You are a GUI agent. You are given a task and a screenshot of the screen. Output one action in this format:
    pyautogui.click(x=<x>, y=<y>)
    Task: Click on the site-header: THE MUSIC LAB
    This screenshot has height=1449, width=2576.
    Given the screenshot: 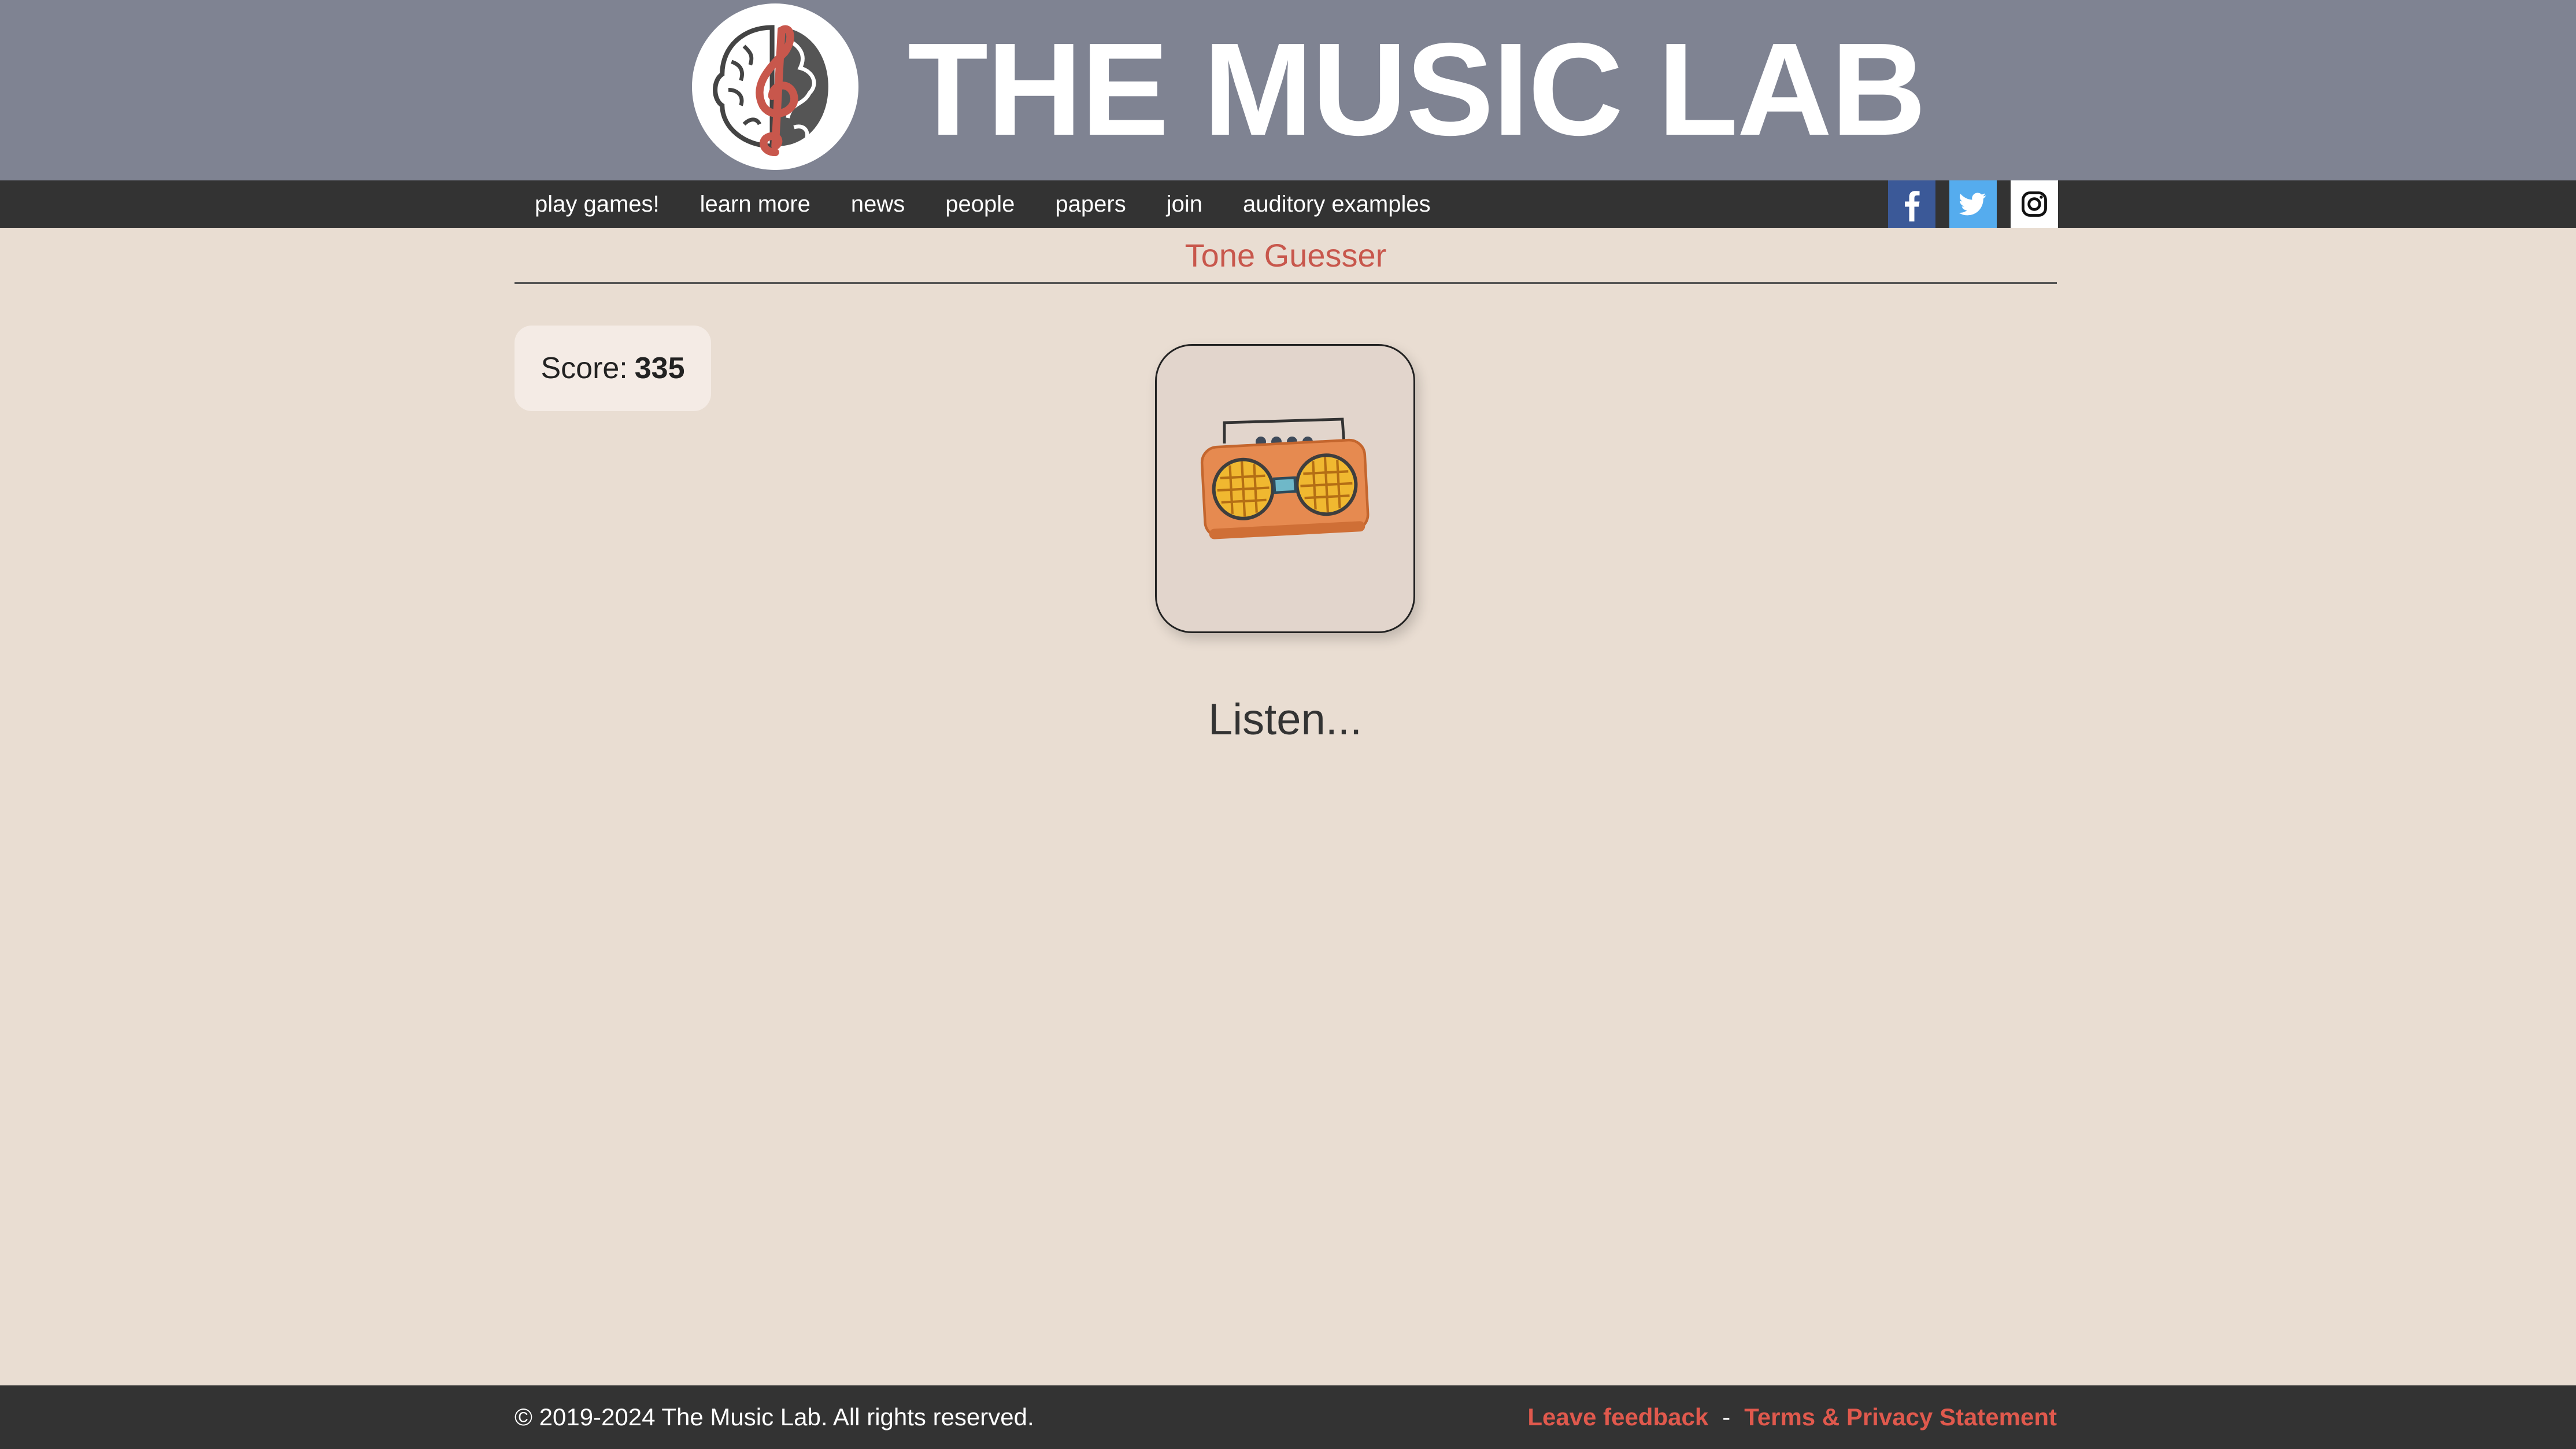 What is the action you would take?
    pyautogui.click(x=1288, y=90)
    